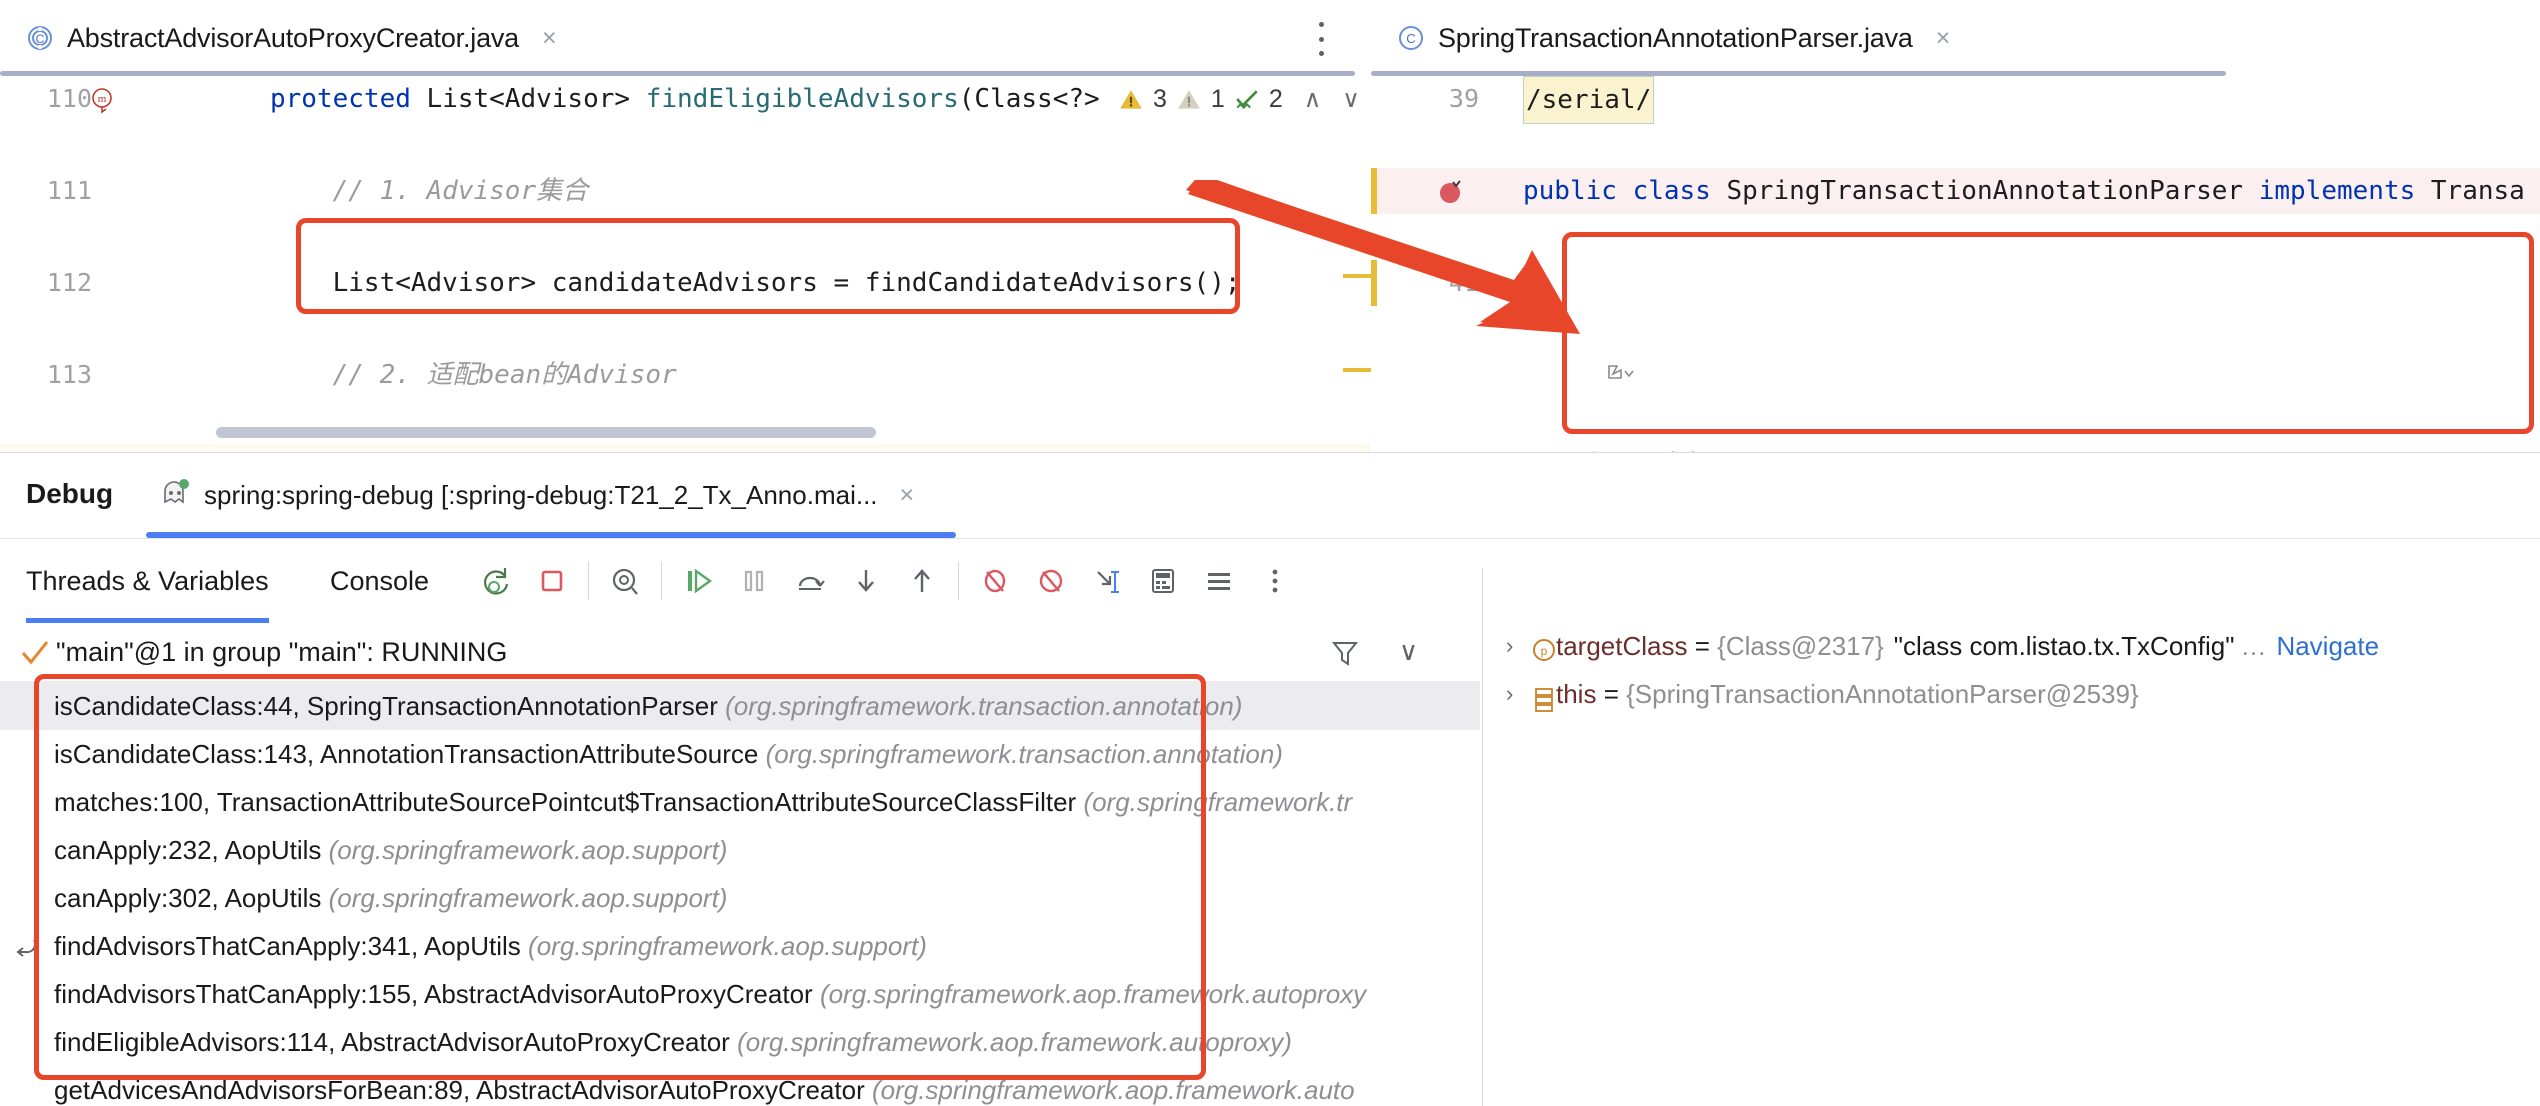 The image size is (2540, 1106). What do you see at coordinates (1955, 100) in the screenshot?
I see `code-line: 39 /serial/` at bounding box center [1955, 100].